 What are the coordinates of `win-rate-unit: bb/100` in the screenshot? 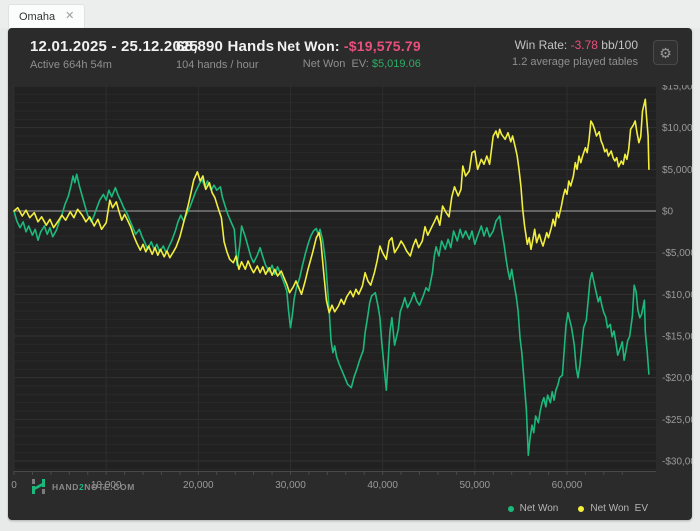 It's located at (617, 45).